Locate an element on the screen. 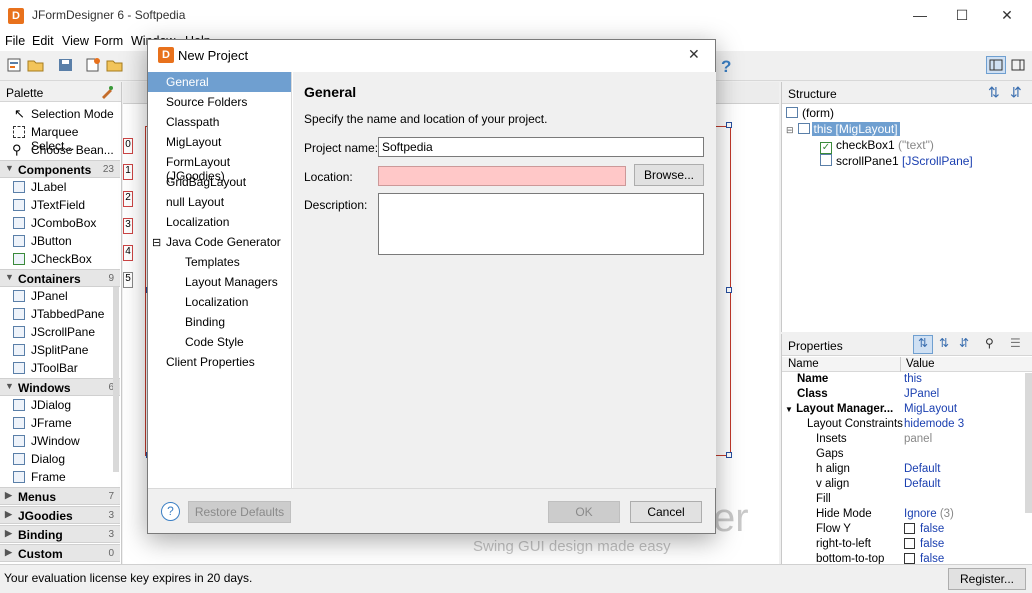 The width and height of the screenshot is (1032, 593). nav-source-folders: Source Folders is located at coordinates (219, 102).